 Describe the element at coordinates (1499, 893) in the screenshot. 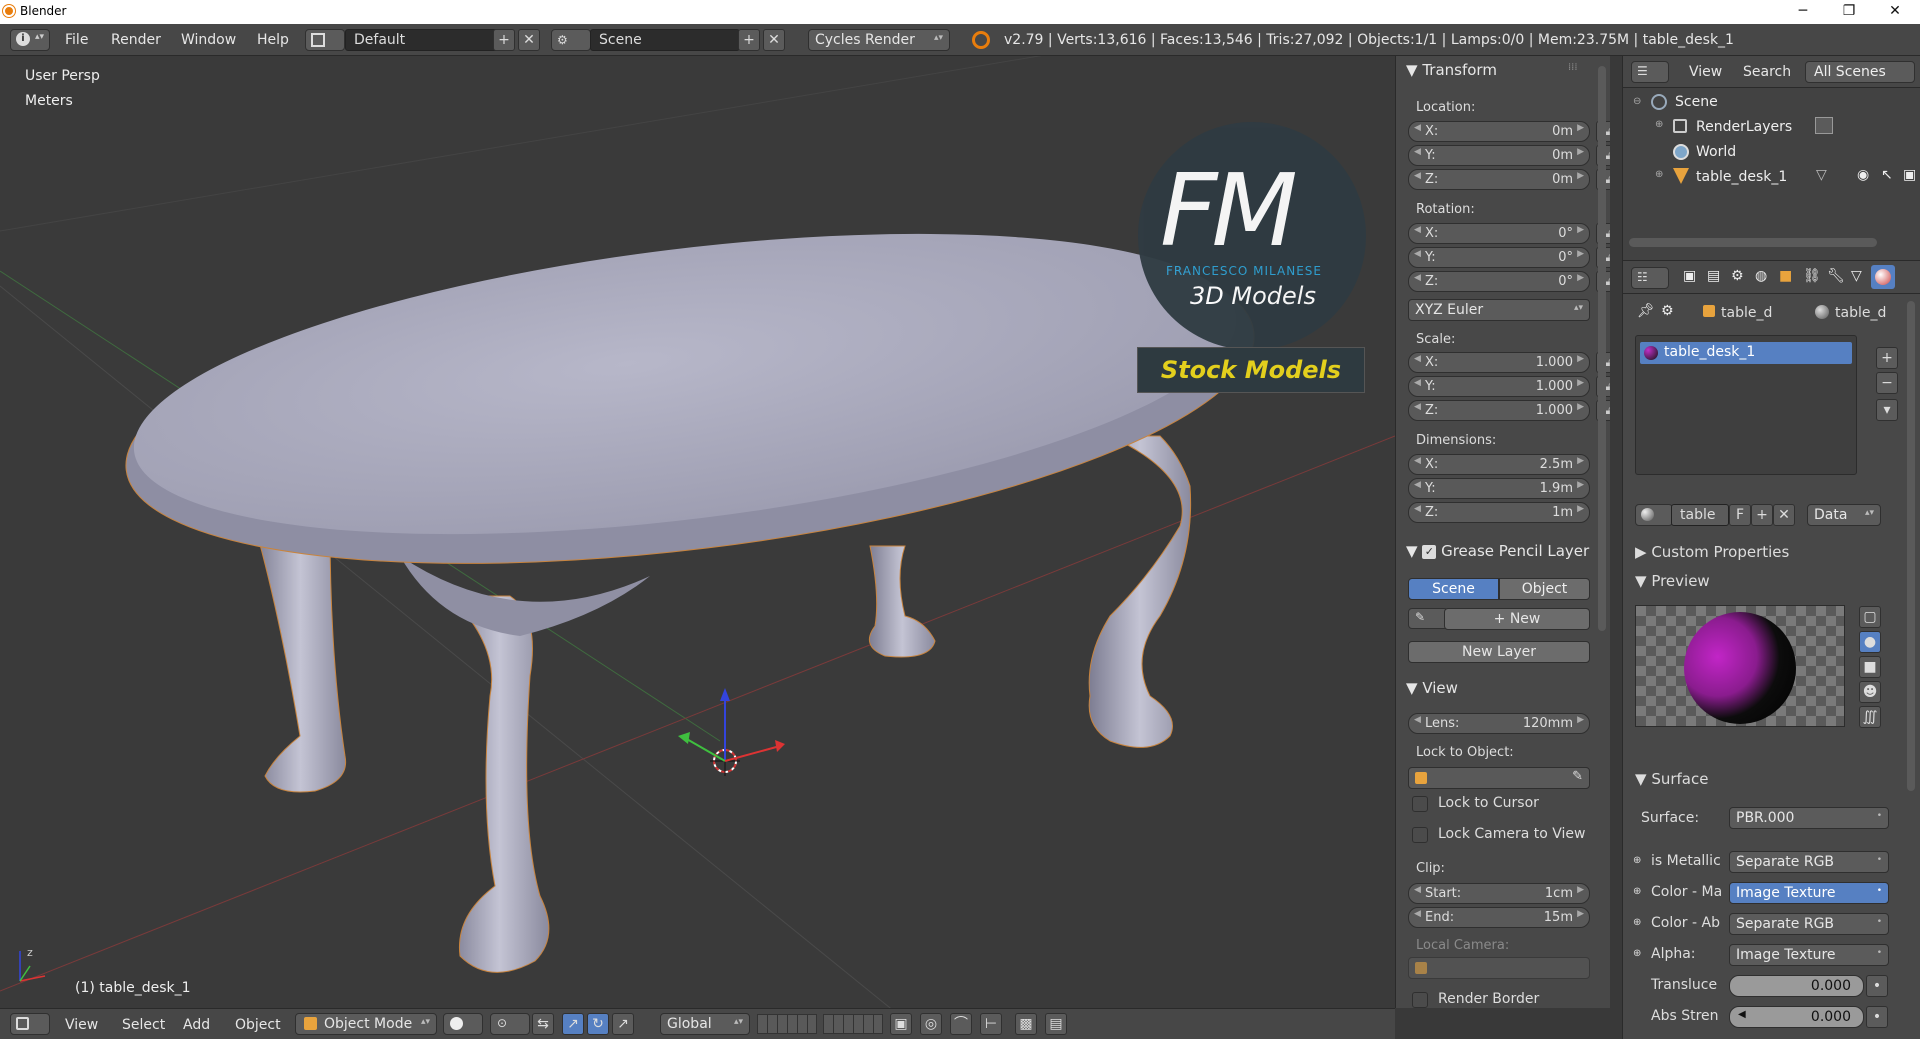

I see `clip-start-field: ◀ Start: 1cm ▶` at that location.